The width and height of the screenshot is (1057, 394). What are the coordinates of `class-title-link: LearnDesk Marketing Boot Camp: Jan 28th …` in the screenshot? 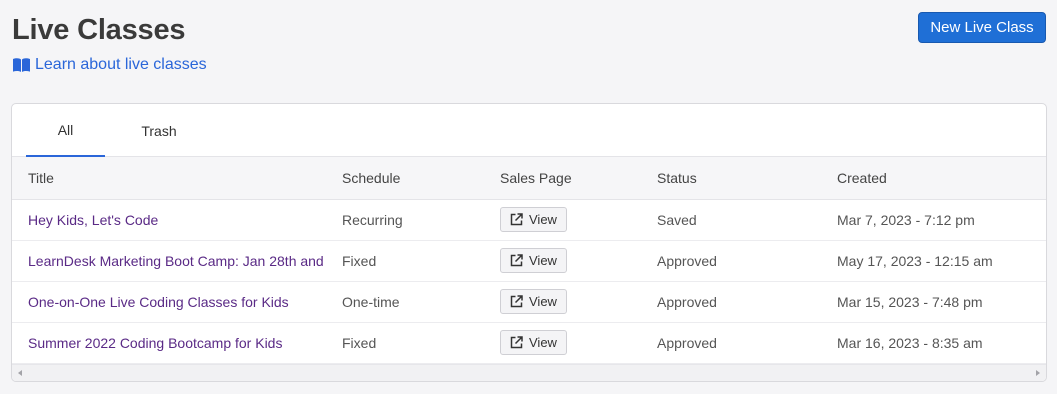 It's located at (177, 261).